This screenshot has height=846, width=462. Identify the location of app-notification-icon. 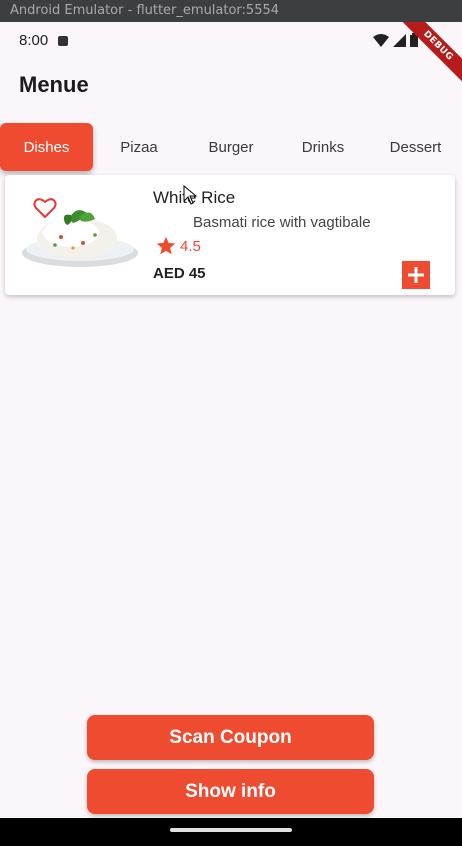
(63, 41).